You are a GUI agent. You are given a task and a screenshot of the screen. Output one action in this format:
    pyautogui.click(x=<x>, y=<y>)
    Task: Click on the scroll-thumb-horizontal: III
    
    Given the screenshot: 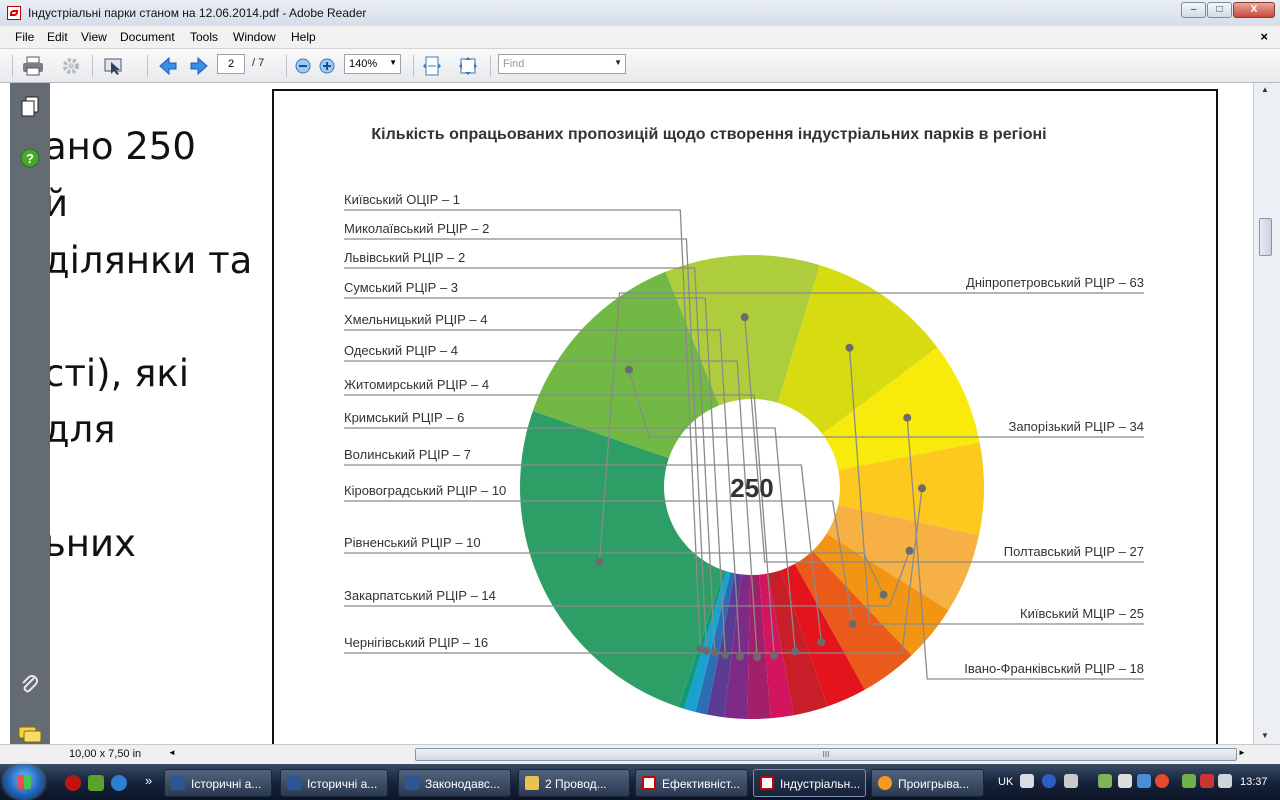 What is the action you would take?
    pyautogui.click(x=826, y=754)
    